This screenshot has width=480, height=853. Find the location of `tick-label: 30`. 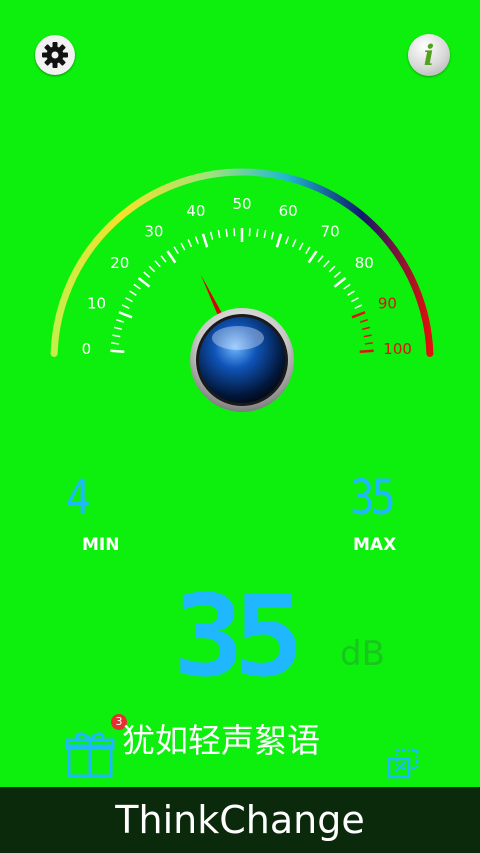

tick-label: 30 is located at coordinates (153, 231).